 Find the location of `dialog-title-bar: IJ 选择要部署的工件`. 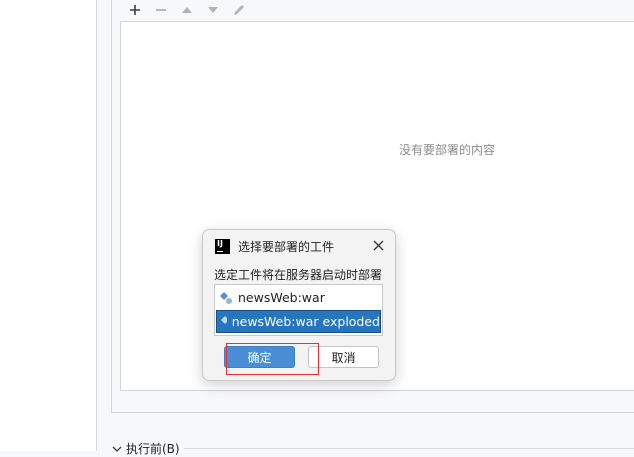

dialog-title-bar: IJ 选择要部署的工件 is located at coordinates (274, 246).